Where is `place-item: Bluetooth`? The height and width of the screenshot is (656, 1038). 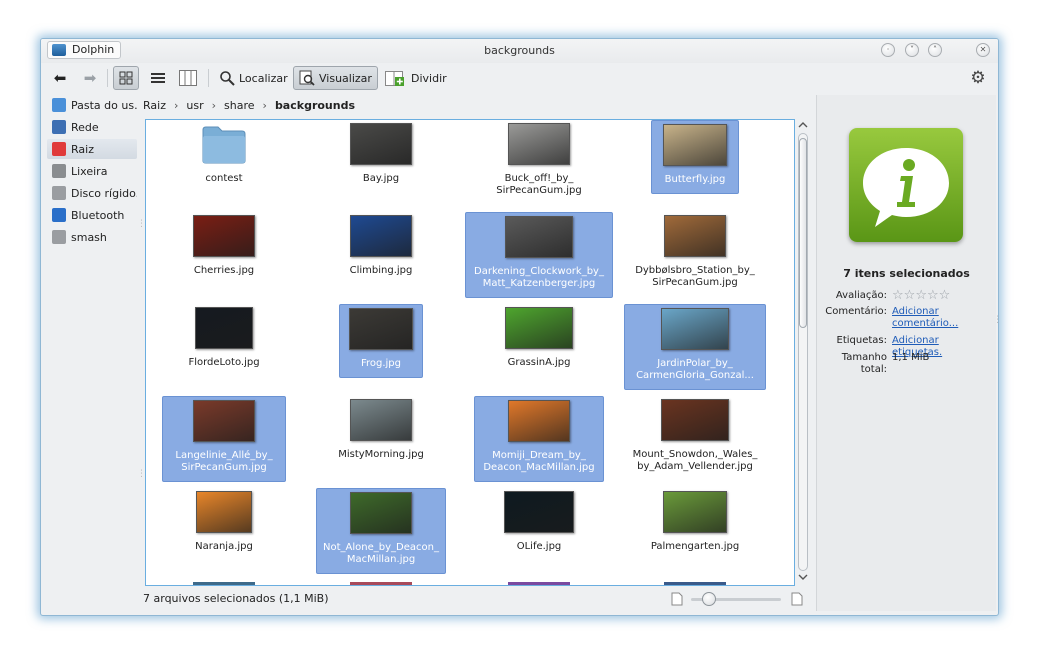 place-item: Bluetooth is located at coordinates (92, 215).